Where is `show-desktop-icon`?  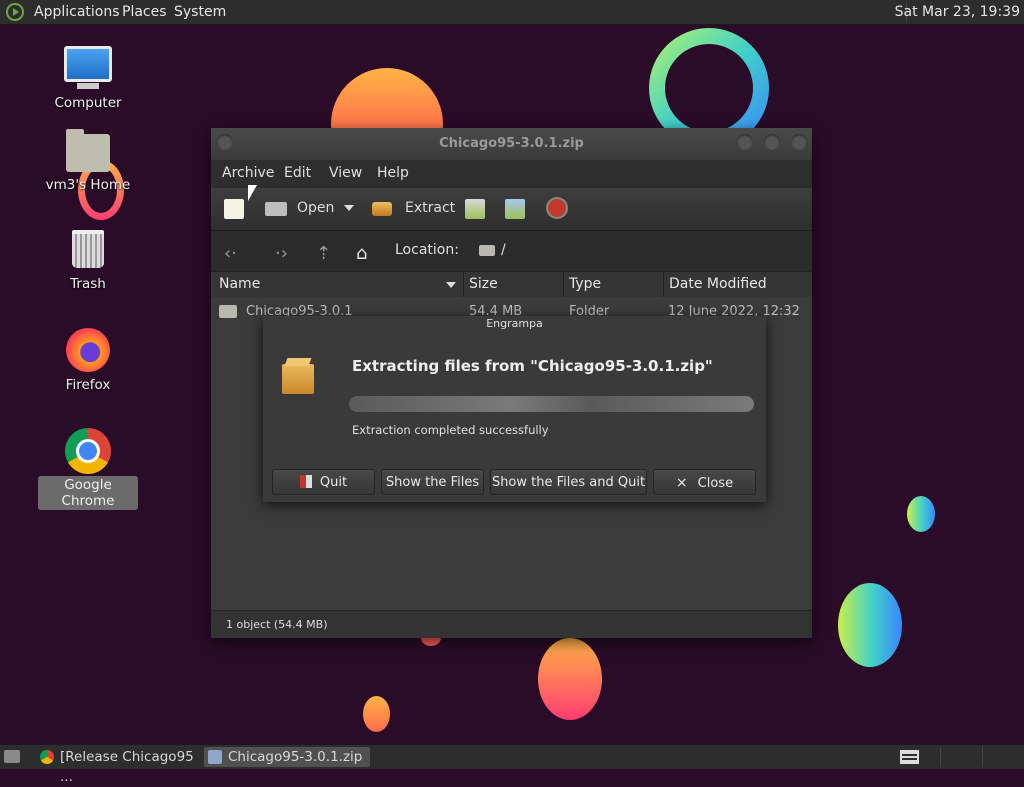 show-desktop-icon is located at coordinates (12, 756).